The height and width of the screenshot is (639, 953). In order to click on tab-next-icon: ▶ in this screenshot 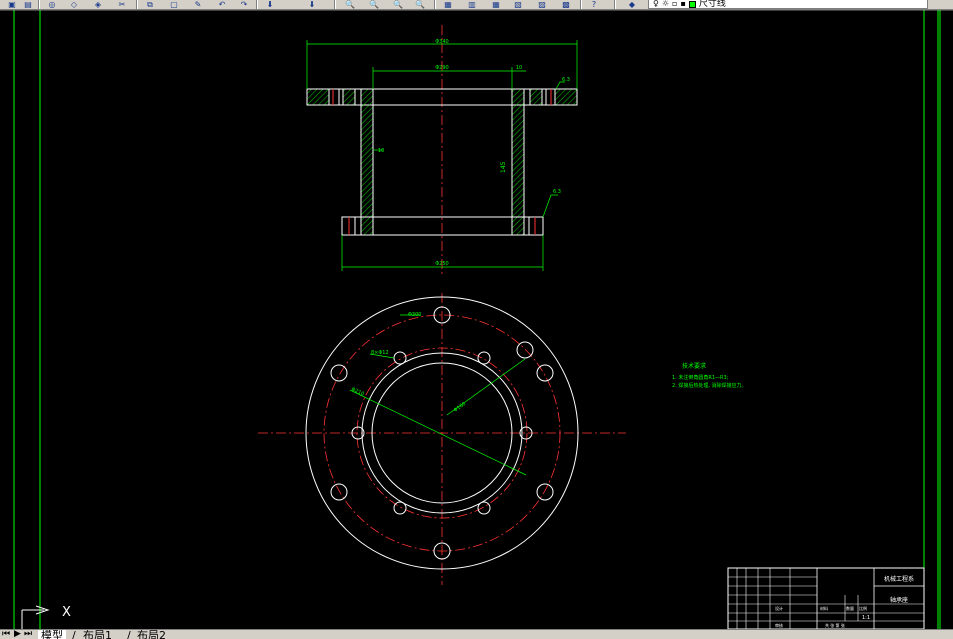, I will do `click(17, 634)`.